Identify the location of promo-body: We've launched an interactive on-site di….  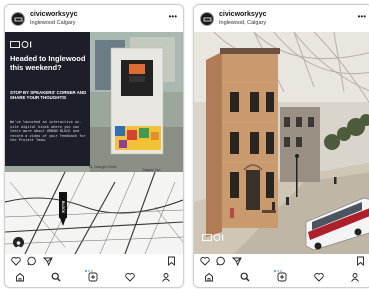
(48, 131).